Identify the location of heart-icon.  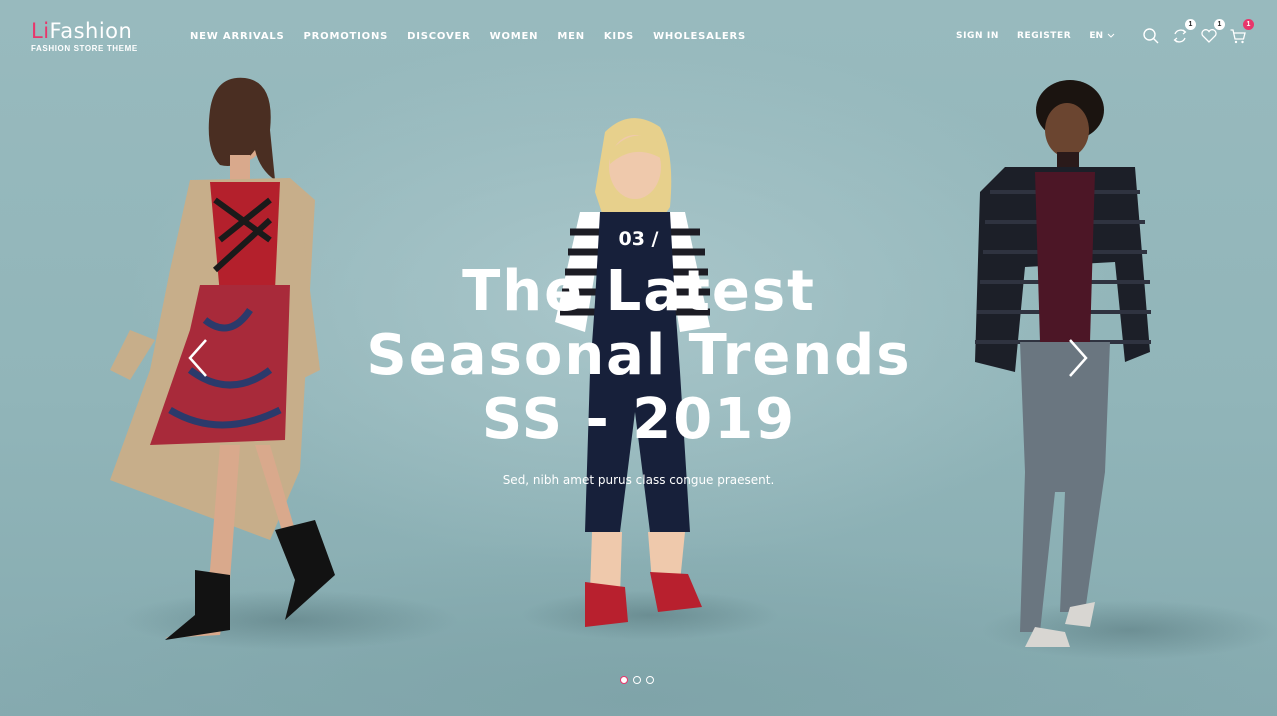
(1209, 36).